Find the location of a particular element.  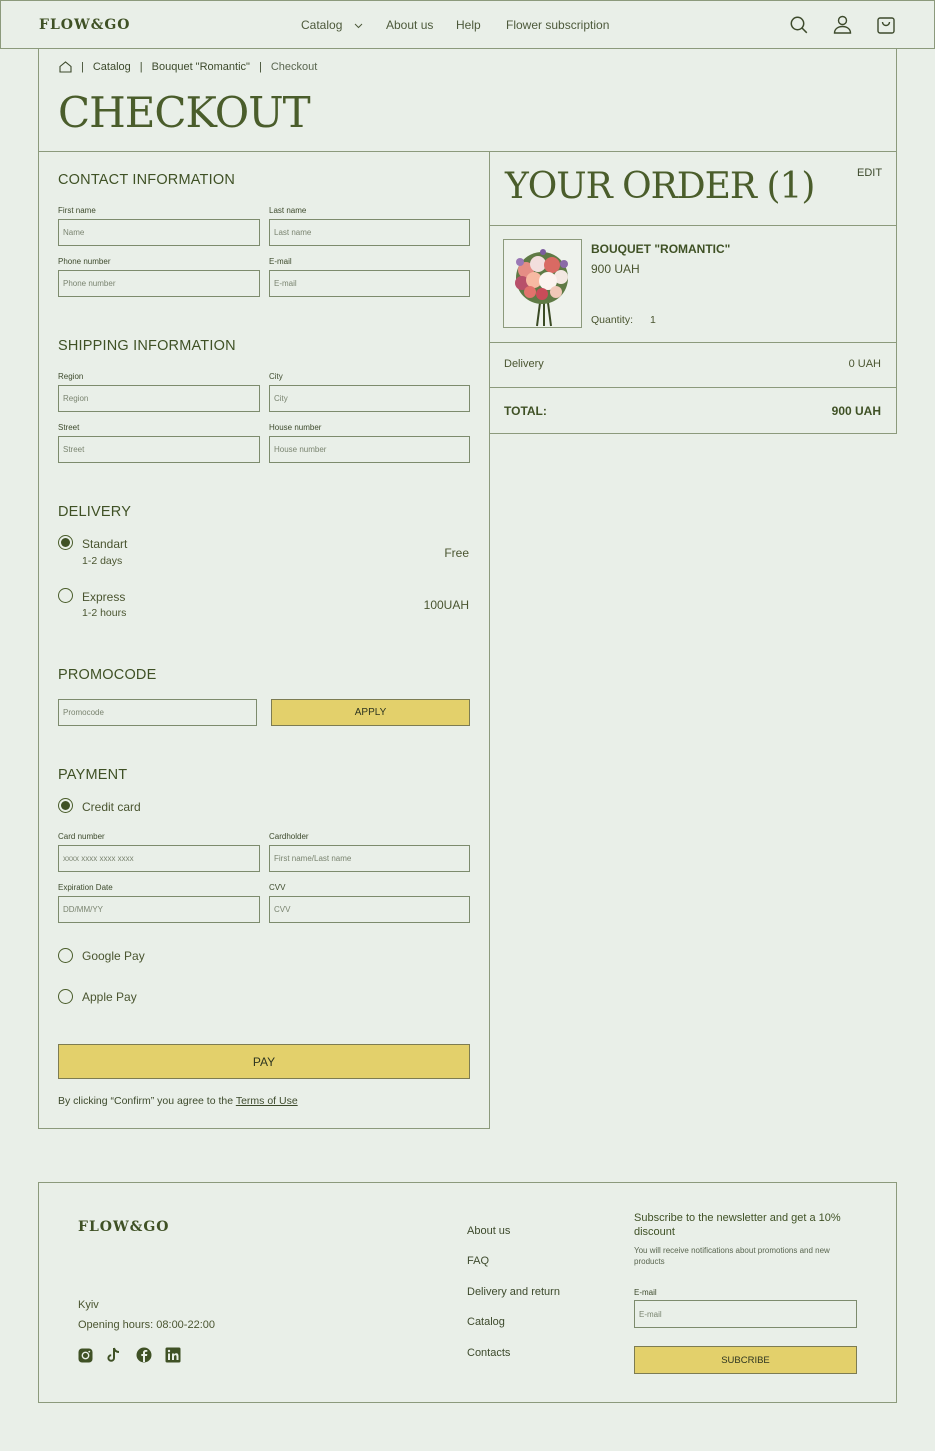

edit-order-link: EDIT is located at coordinates (869, 173).